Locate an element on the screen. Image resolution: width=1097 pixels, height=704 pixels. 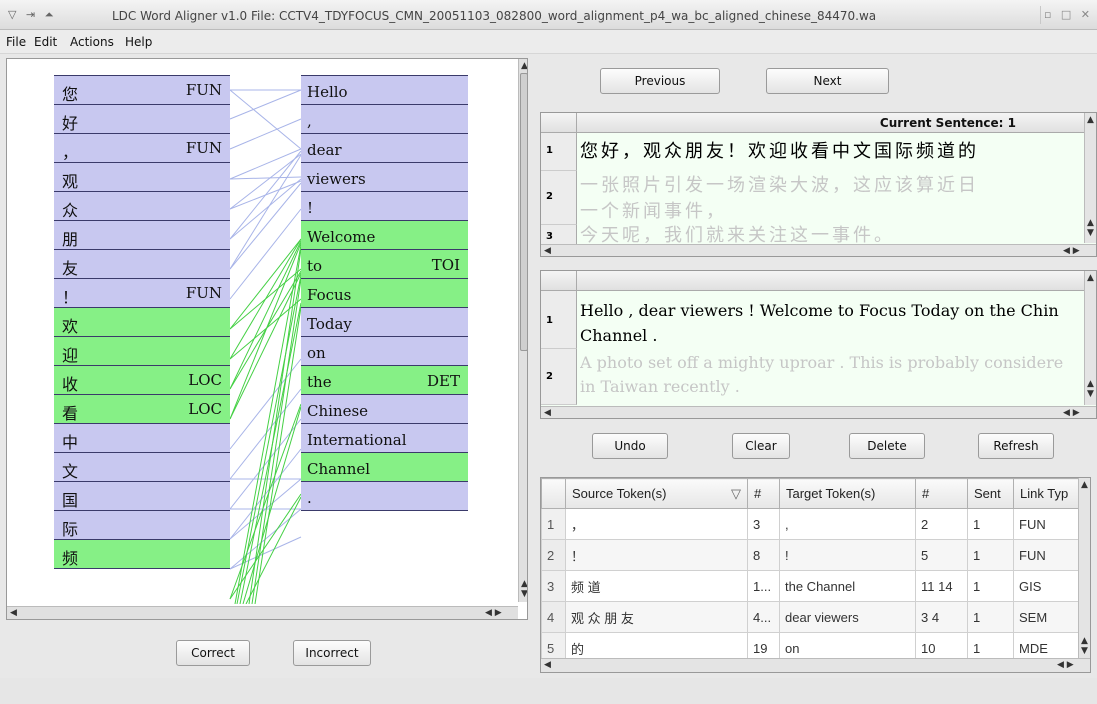
table-row: 1 ， 3 , 2 1 FUN is located at coordinates (810, 524).